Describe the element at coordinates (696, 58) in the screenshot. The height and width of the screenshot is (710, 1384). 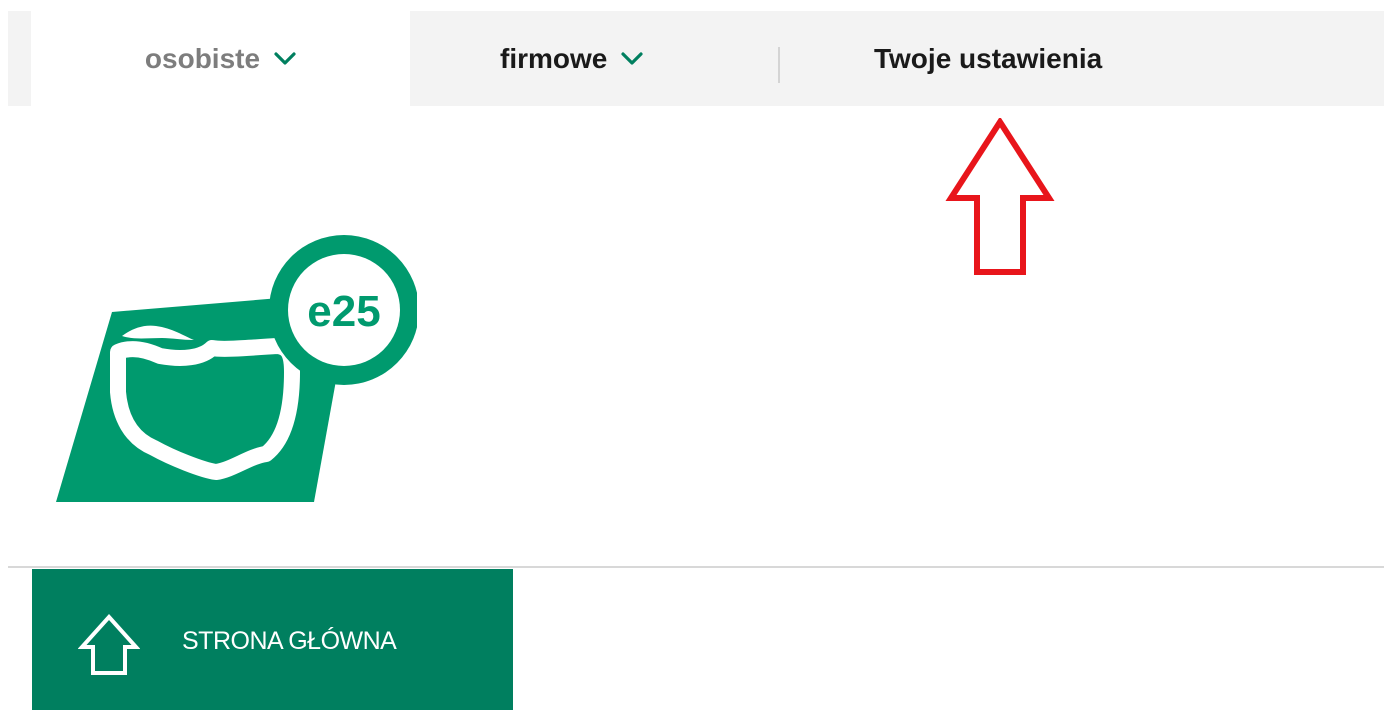
I see `top-navigation-bar: osobiste firmowe Twoje ustawienia` at that location.